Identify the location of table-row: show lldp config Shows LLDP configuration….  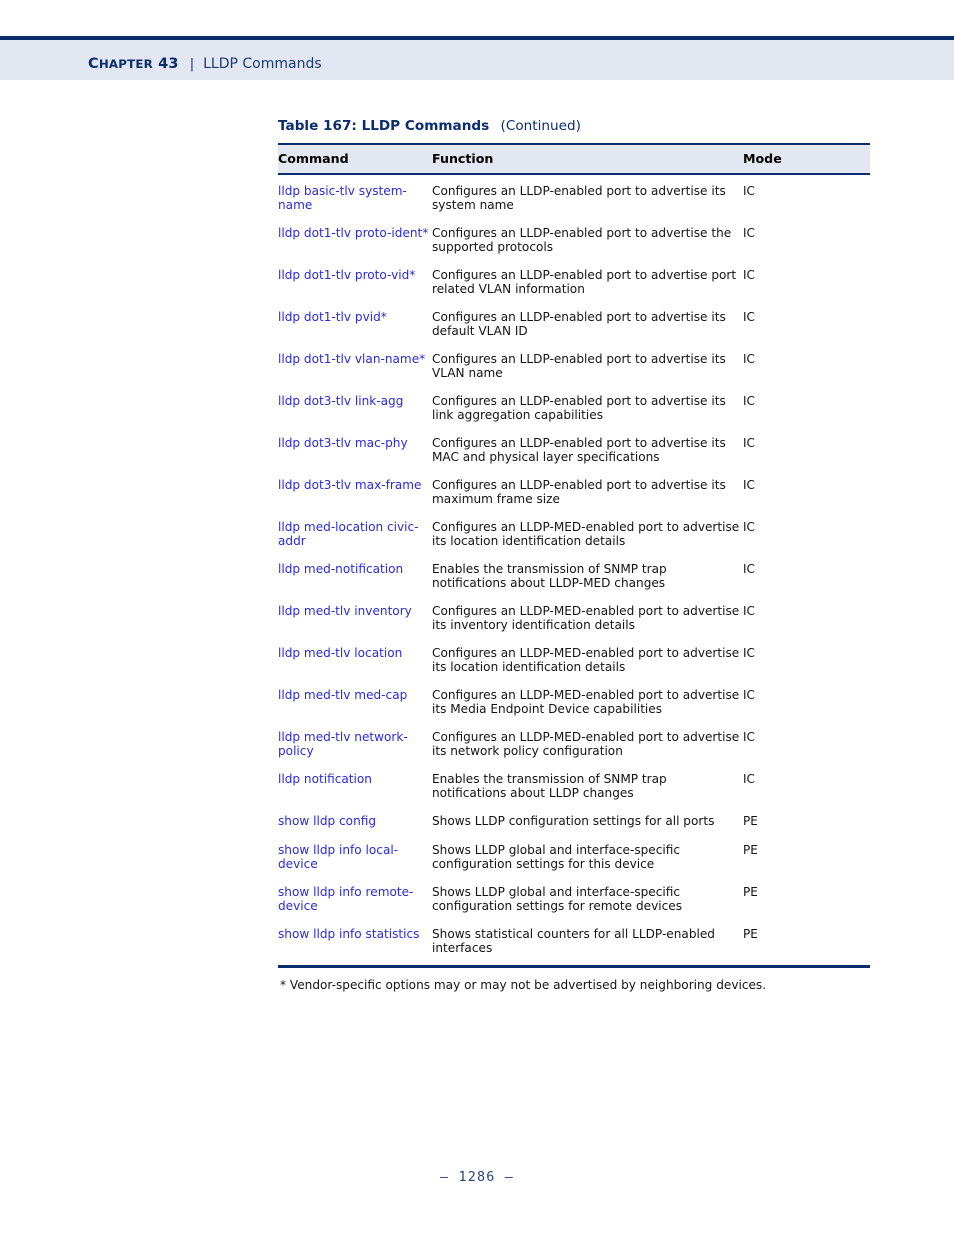
(574, 820).